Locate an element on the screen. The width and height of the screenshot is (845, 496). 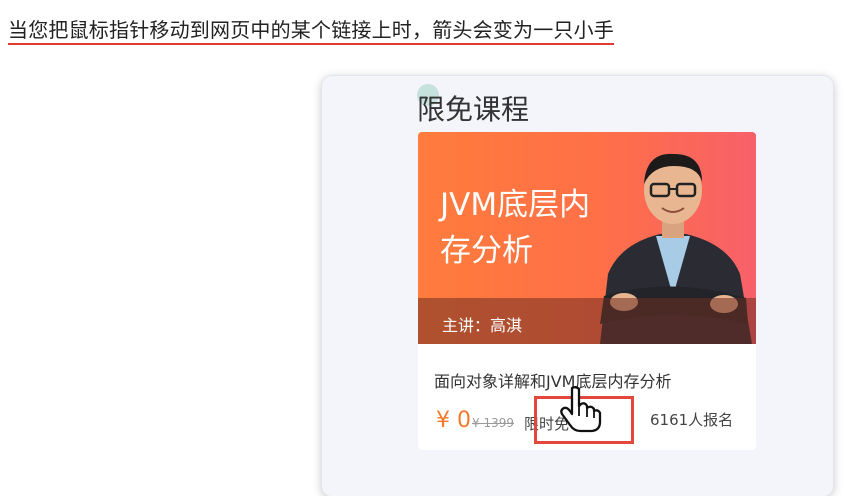
original-price: ¥ 1399 is located at coordinates (493, 423).